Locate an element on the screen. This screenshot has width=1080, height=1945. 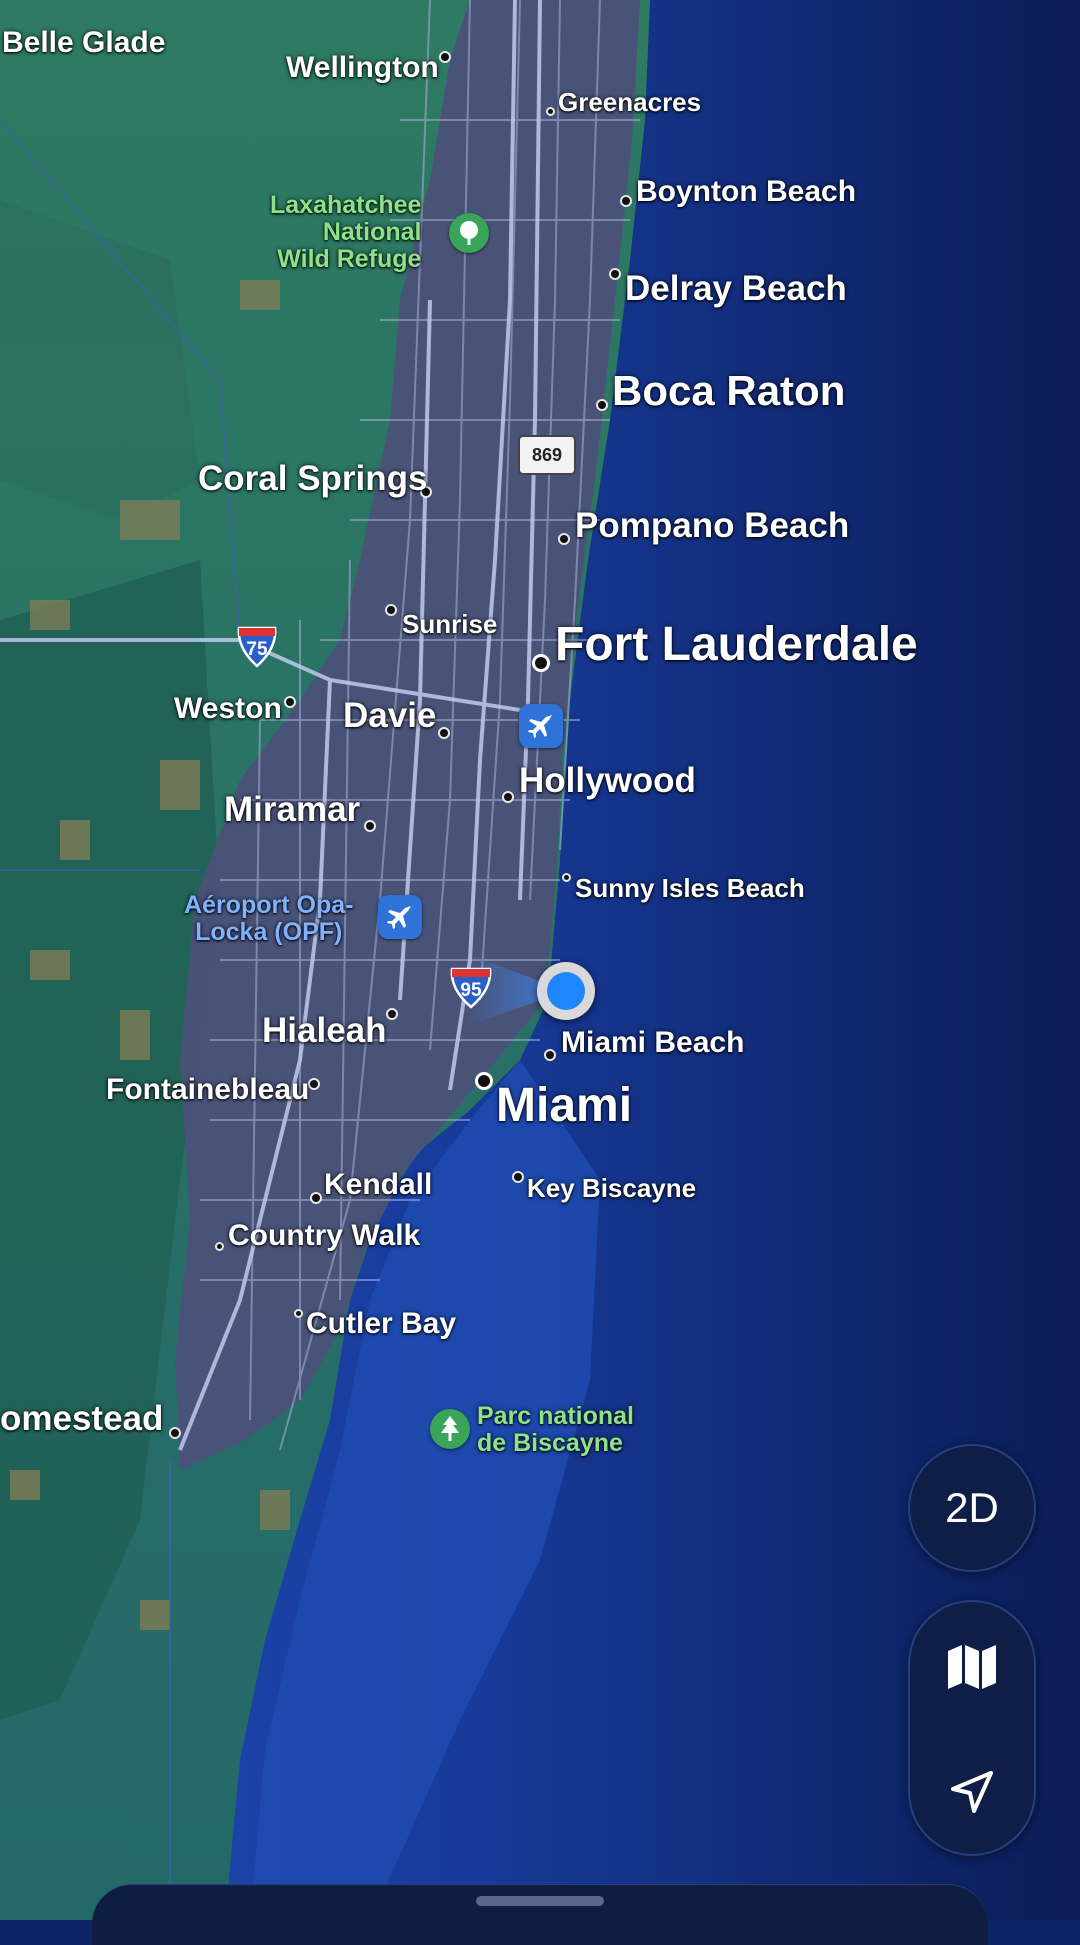
shield-number: 869 is located at coordinates (547, 454).